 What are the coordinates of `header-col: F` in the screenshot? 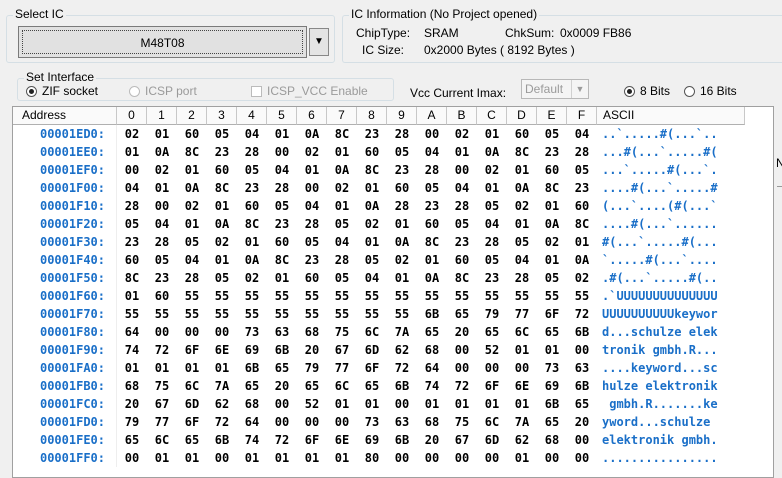 It's located at (582, 116).